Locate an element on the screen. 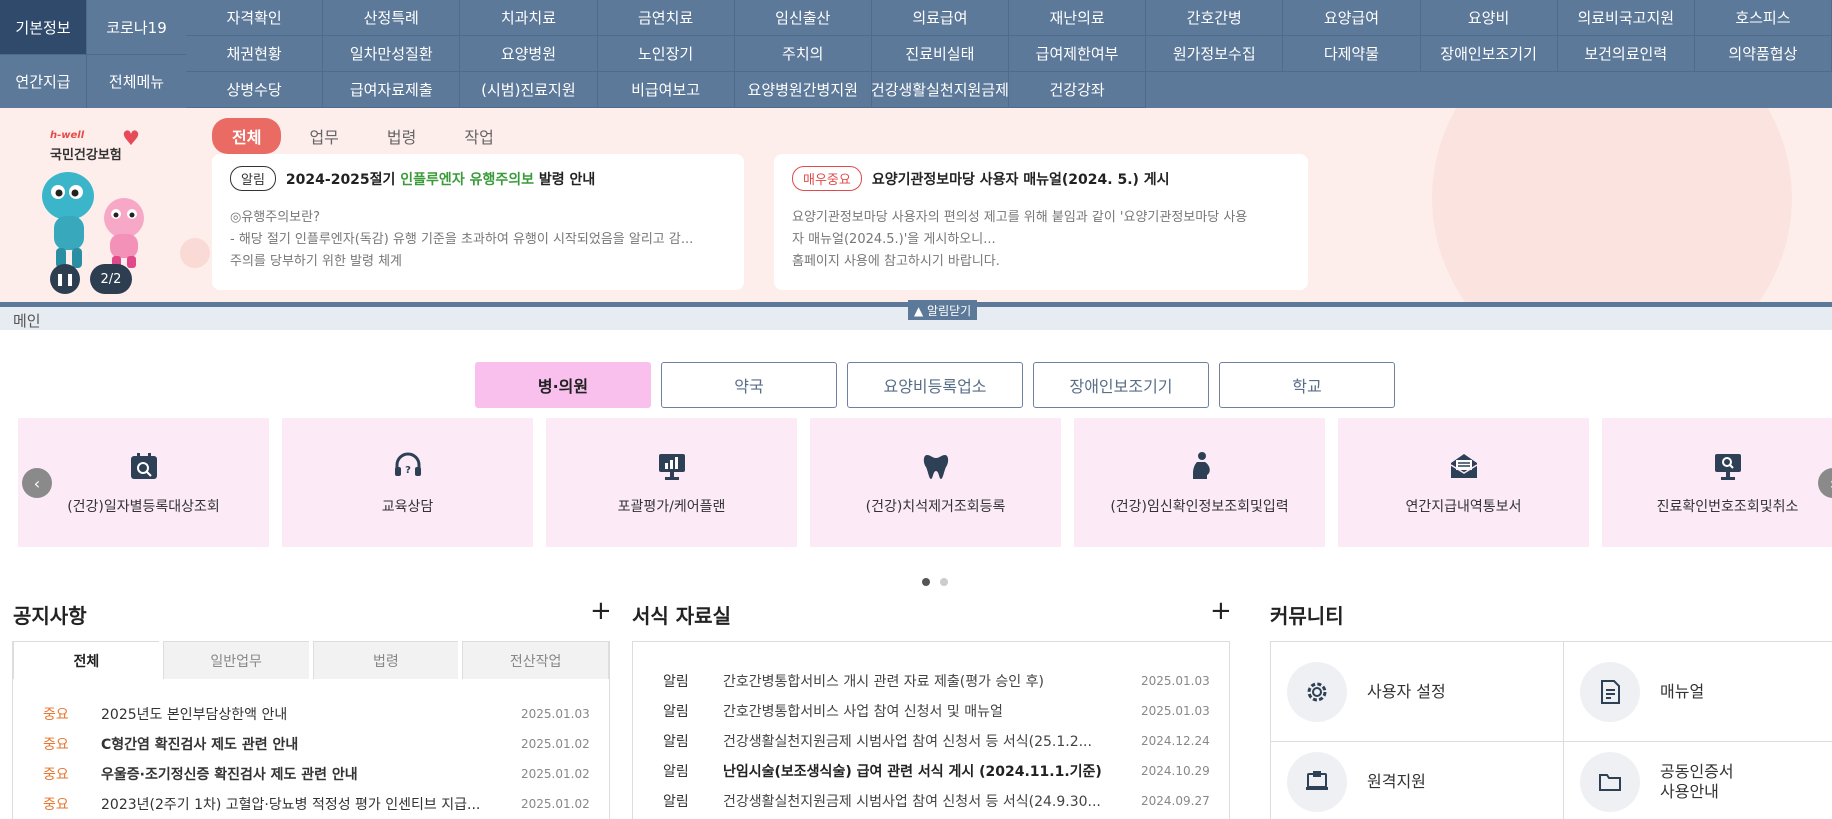 The height and width of the screenshot is (819, 1832). nav-item: 장애인보조기기 is located at coordinates (1489, 54).